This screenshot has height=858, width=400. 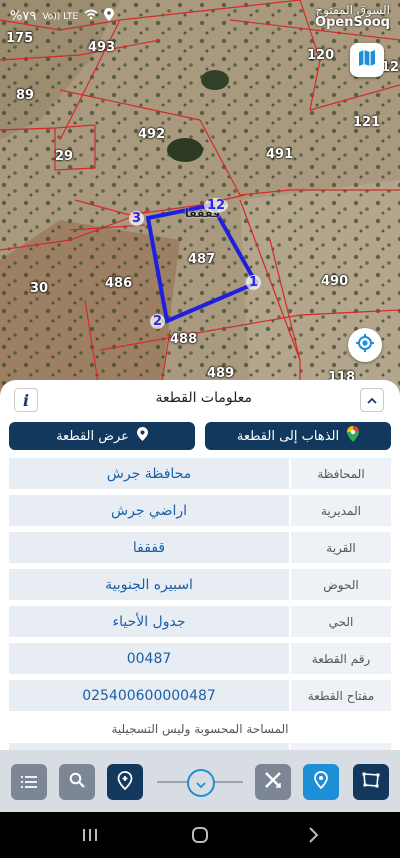 I want to click on pin-icon, so click(x=142, y=436).